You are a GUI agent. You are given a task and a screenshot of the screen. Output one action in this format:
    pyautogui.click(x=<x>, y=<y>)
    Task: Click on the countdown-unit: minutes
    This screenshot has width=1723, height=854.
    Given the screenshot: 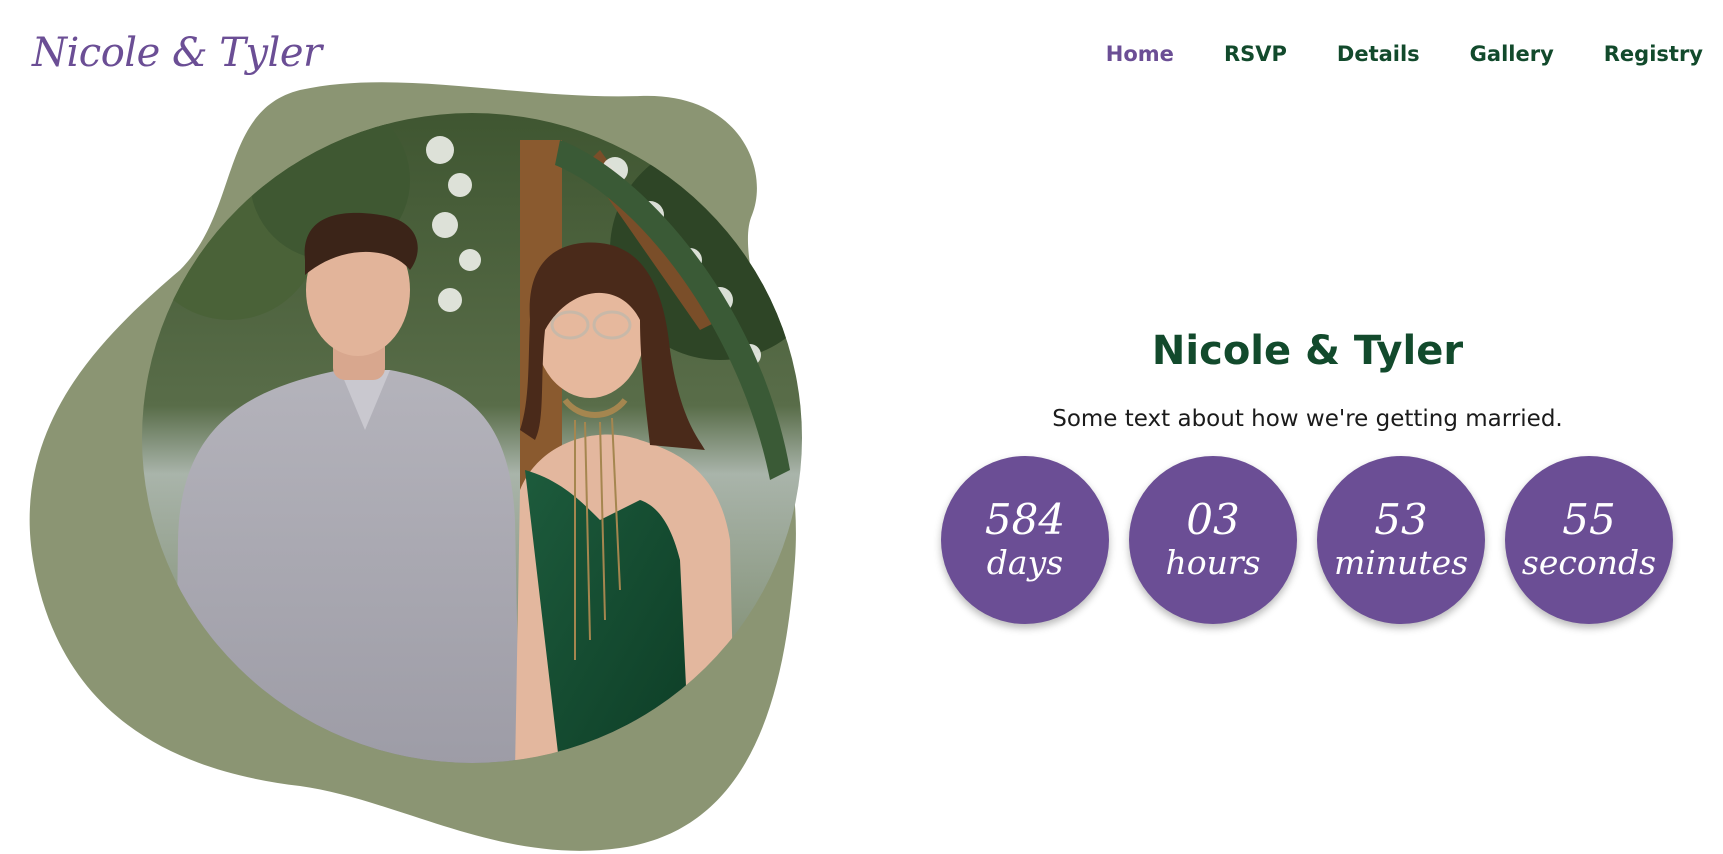 What is the action you would take?
    pyautogui.click(x=1401, y=562)
    